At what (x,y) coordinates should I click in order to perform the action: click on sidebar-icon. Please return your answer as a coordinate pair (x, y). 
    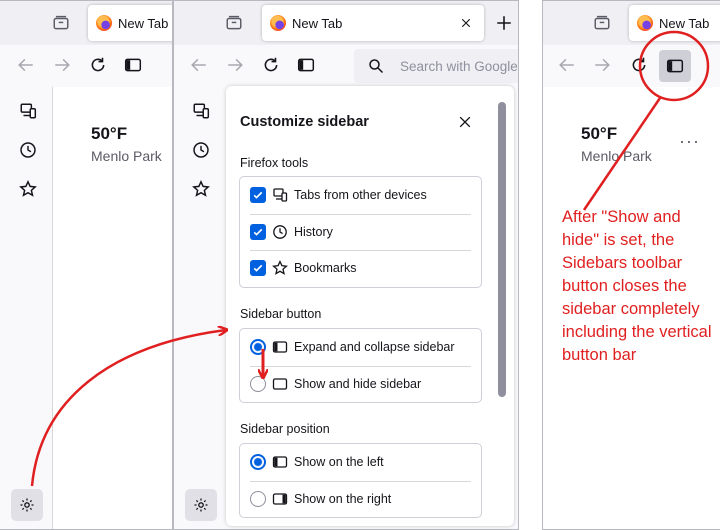
    Looking at the image, I should click on (133, 65).